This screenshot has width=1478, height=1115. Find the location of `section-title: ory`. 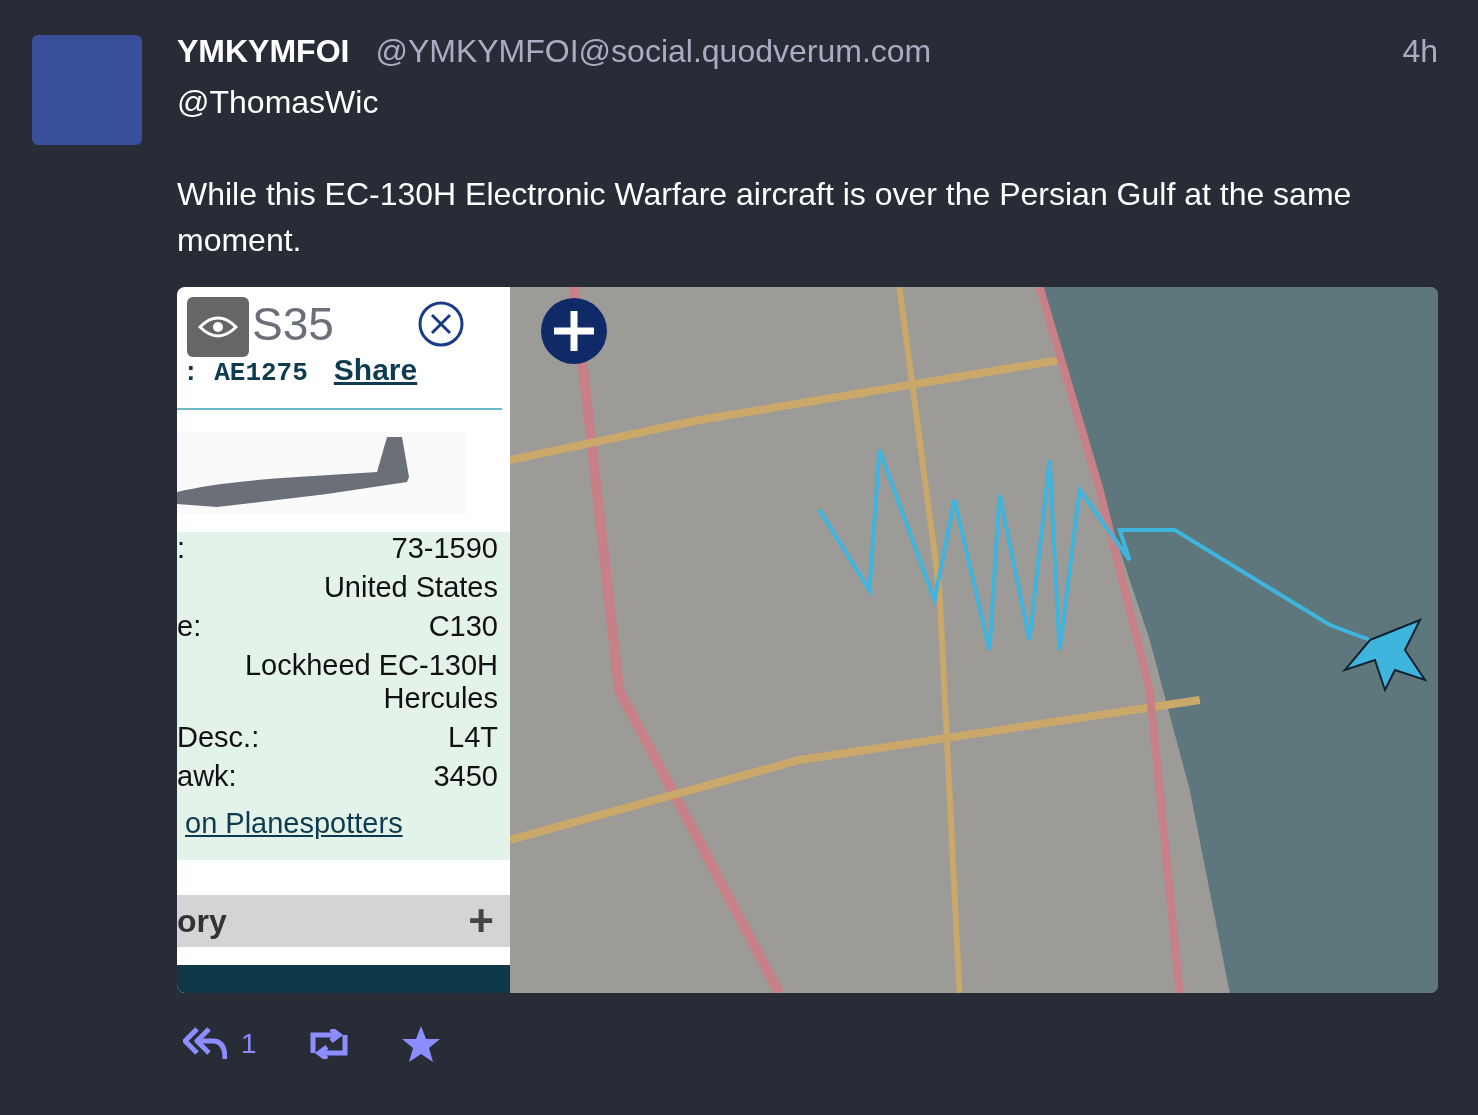

section-title: ory is located at coordinates (202, 921).